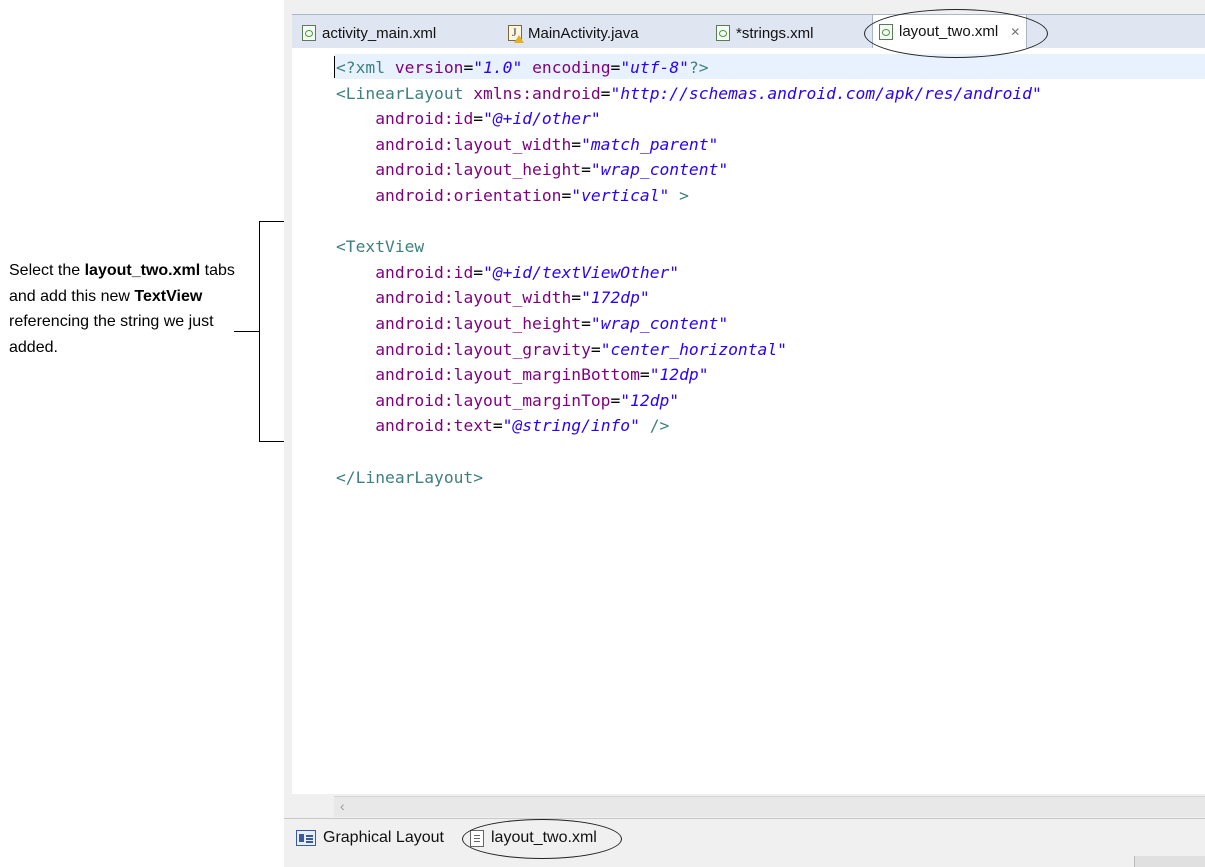 The width and height of the screenshot is (1205, 867). What do you see at coordinates (477, 838) in the screenshot?
I see `xml-source-icon` at bounding box center [477, 838].